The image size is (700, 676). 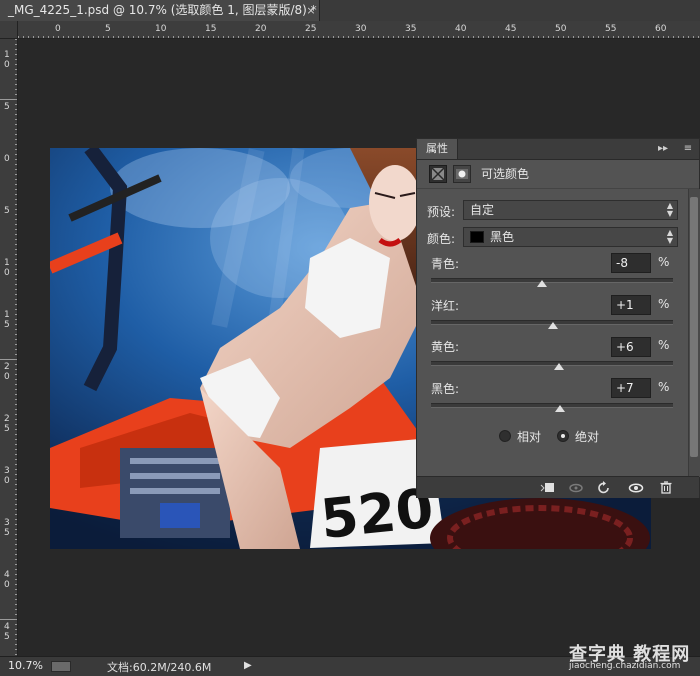 I want to click on yellow-slider-thumb, so click(x=559, y=366).